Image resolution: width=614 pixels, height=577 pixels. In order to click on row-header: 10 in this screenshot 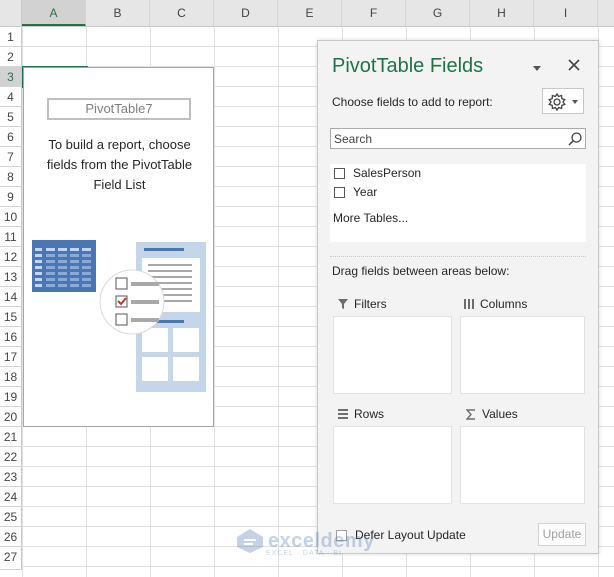, I will do `click(11, 217)`.